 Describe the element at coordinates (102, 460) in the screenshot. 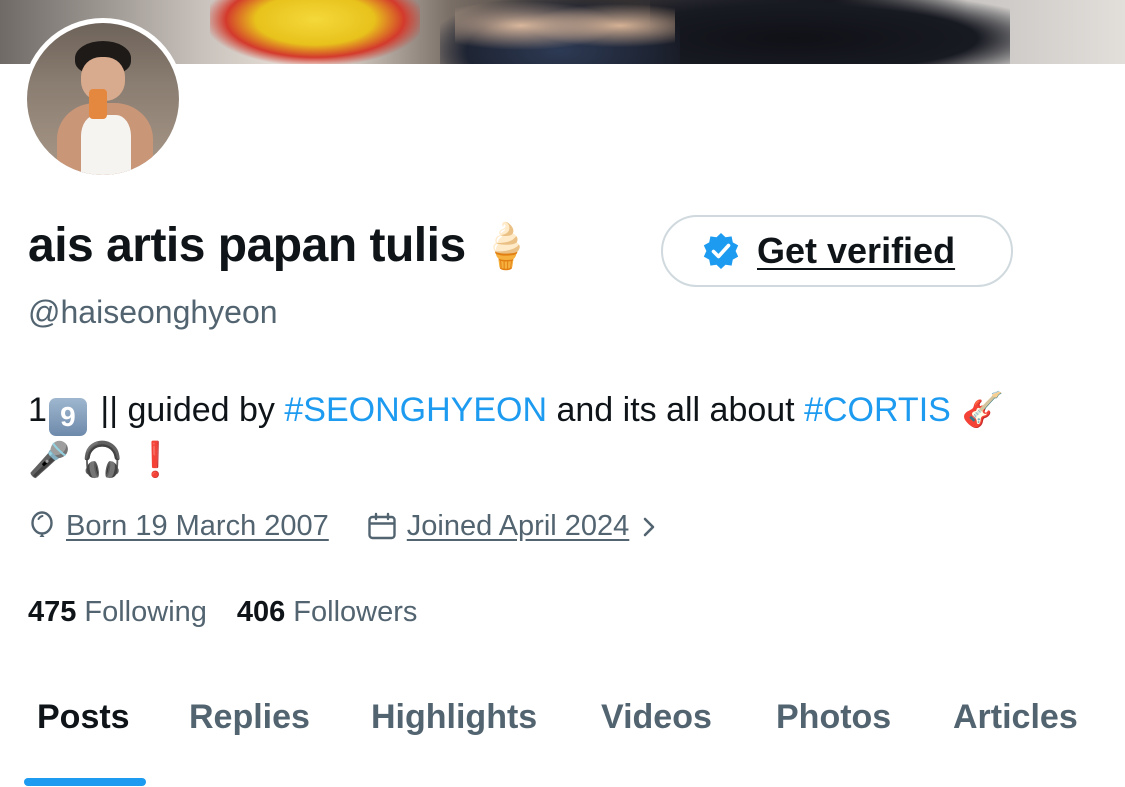

I see `bio-emojis: 🎤 🎧 ❗` at that location.